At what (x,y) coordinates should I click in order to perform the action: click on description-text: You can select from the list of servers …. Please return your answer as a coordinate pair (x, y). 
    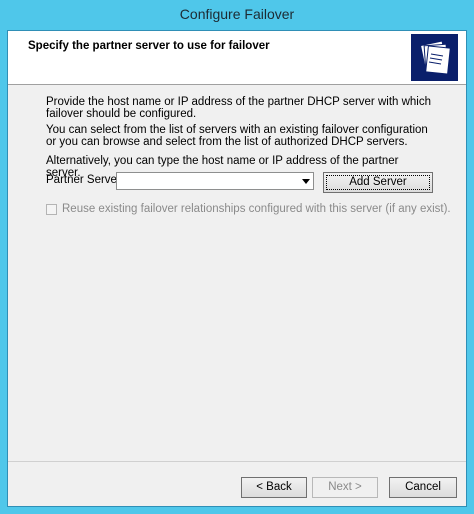
    Looking at the image, I should click on (237, 136).